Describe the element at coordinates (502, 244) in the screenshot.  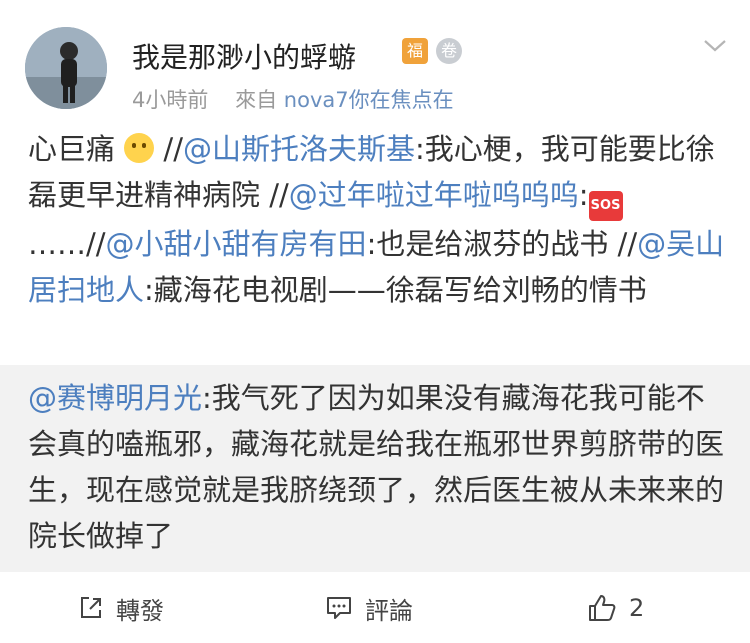
I see `body-text: :也是给淑芬的战书 //` at that location.